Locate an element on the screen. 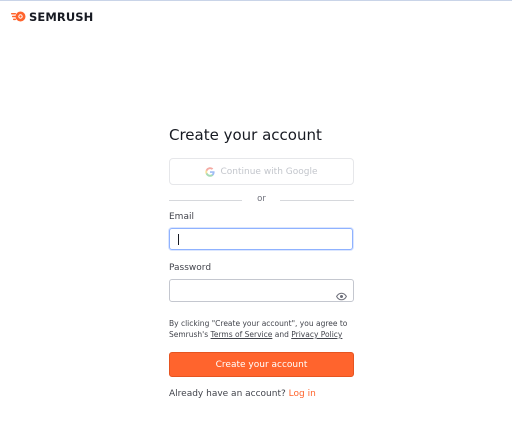 The height and width of the screenshot is (439, 512). email-field-wrapper is located at coordinates (261, 240).